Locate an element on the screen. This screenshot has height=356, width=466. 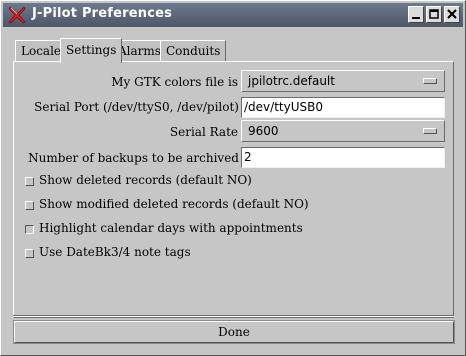
title-bar: J-Pilot Preferences is located at coordinates (233, 15).